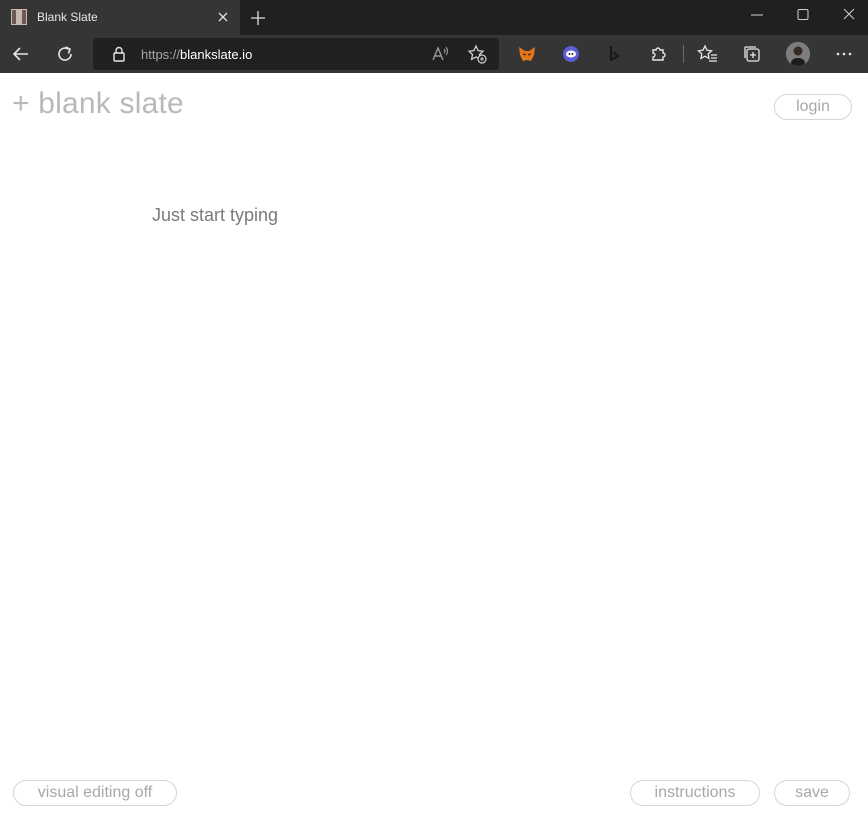  I want to click on profile-avatar, so click(798, 54).